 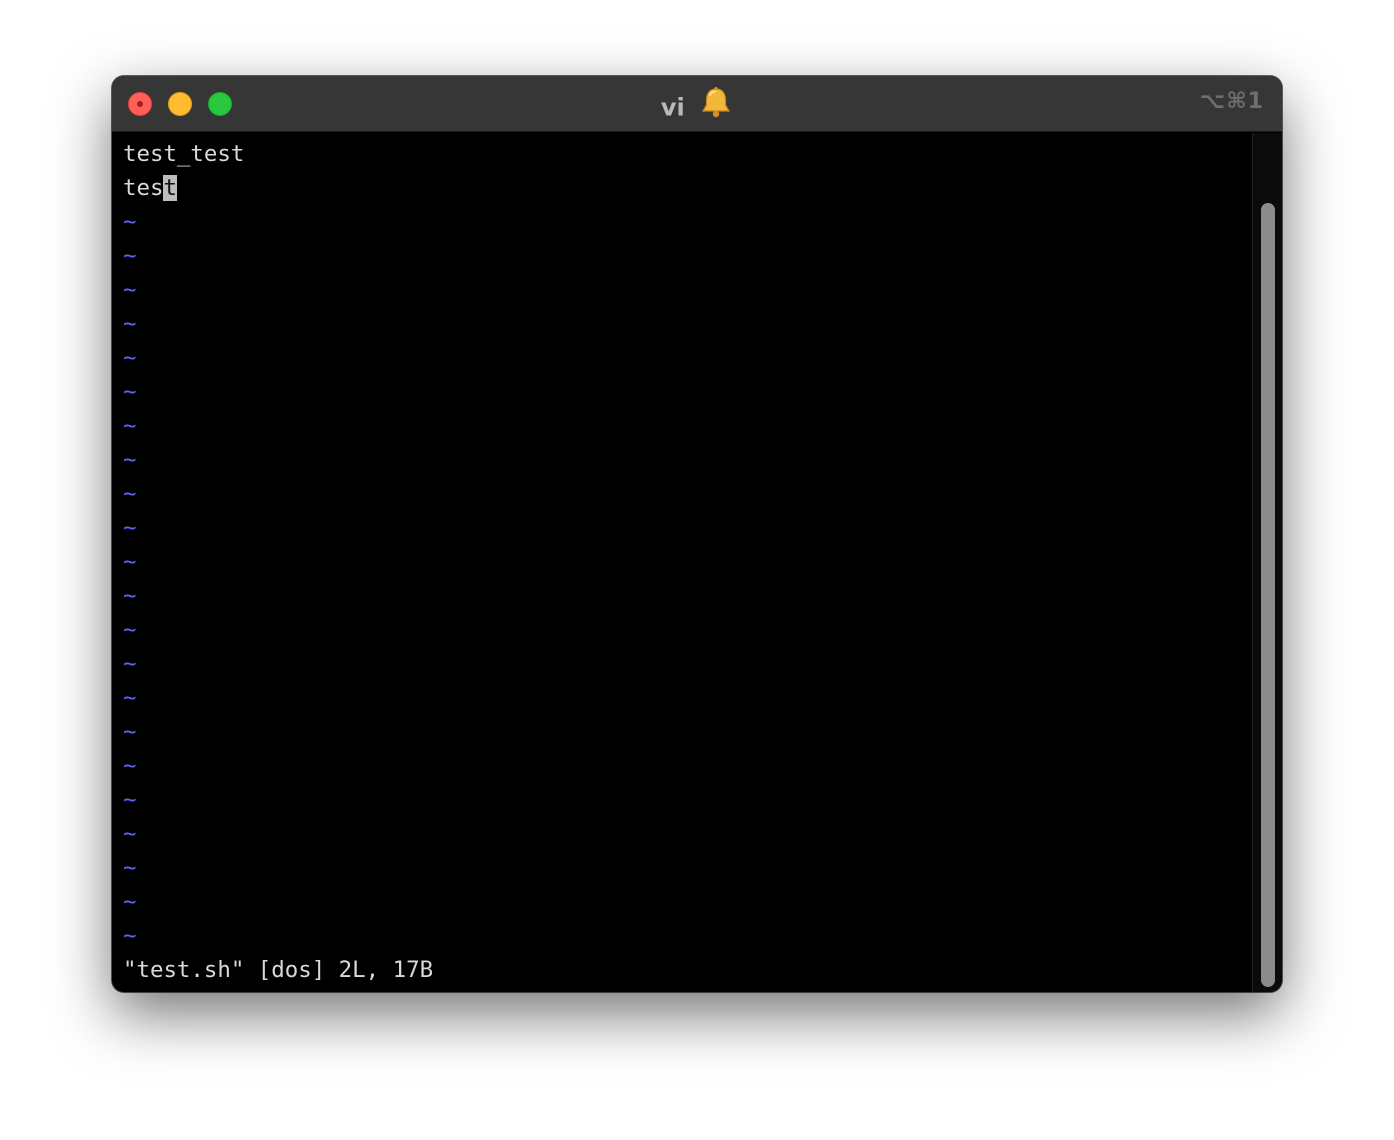 I want to click on scrollbar-thumb, so click(x=1268, y=595).